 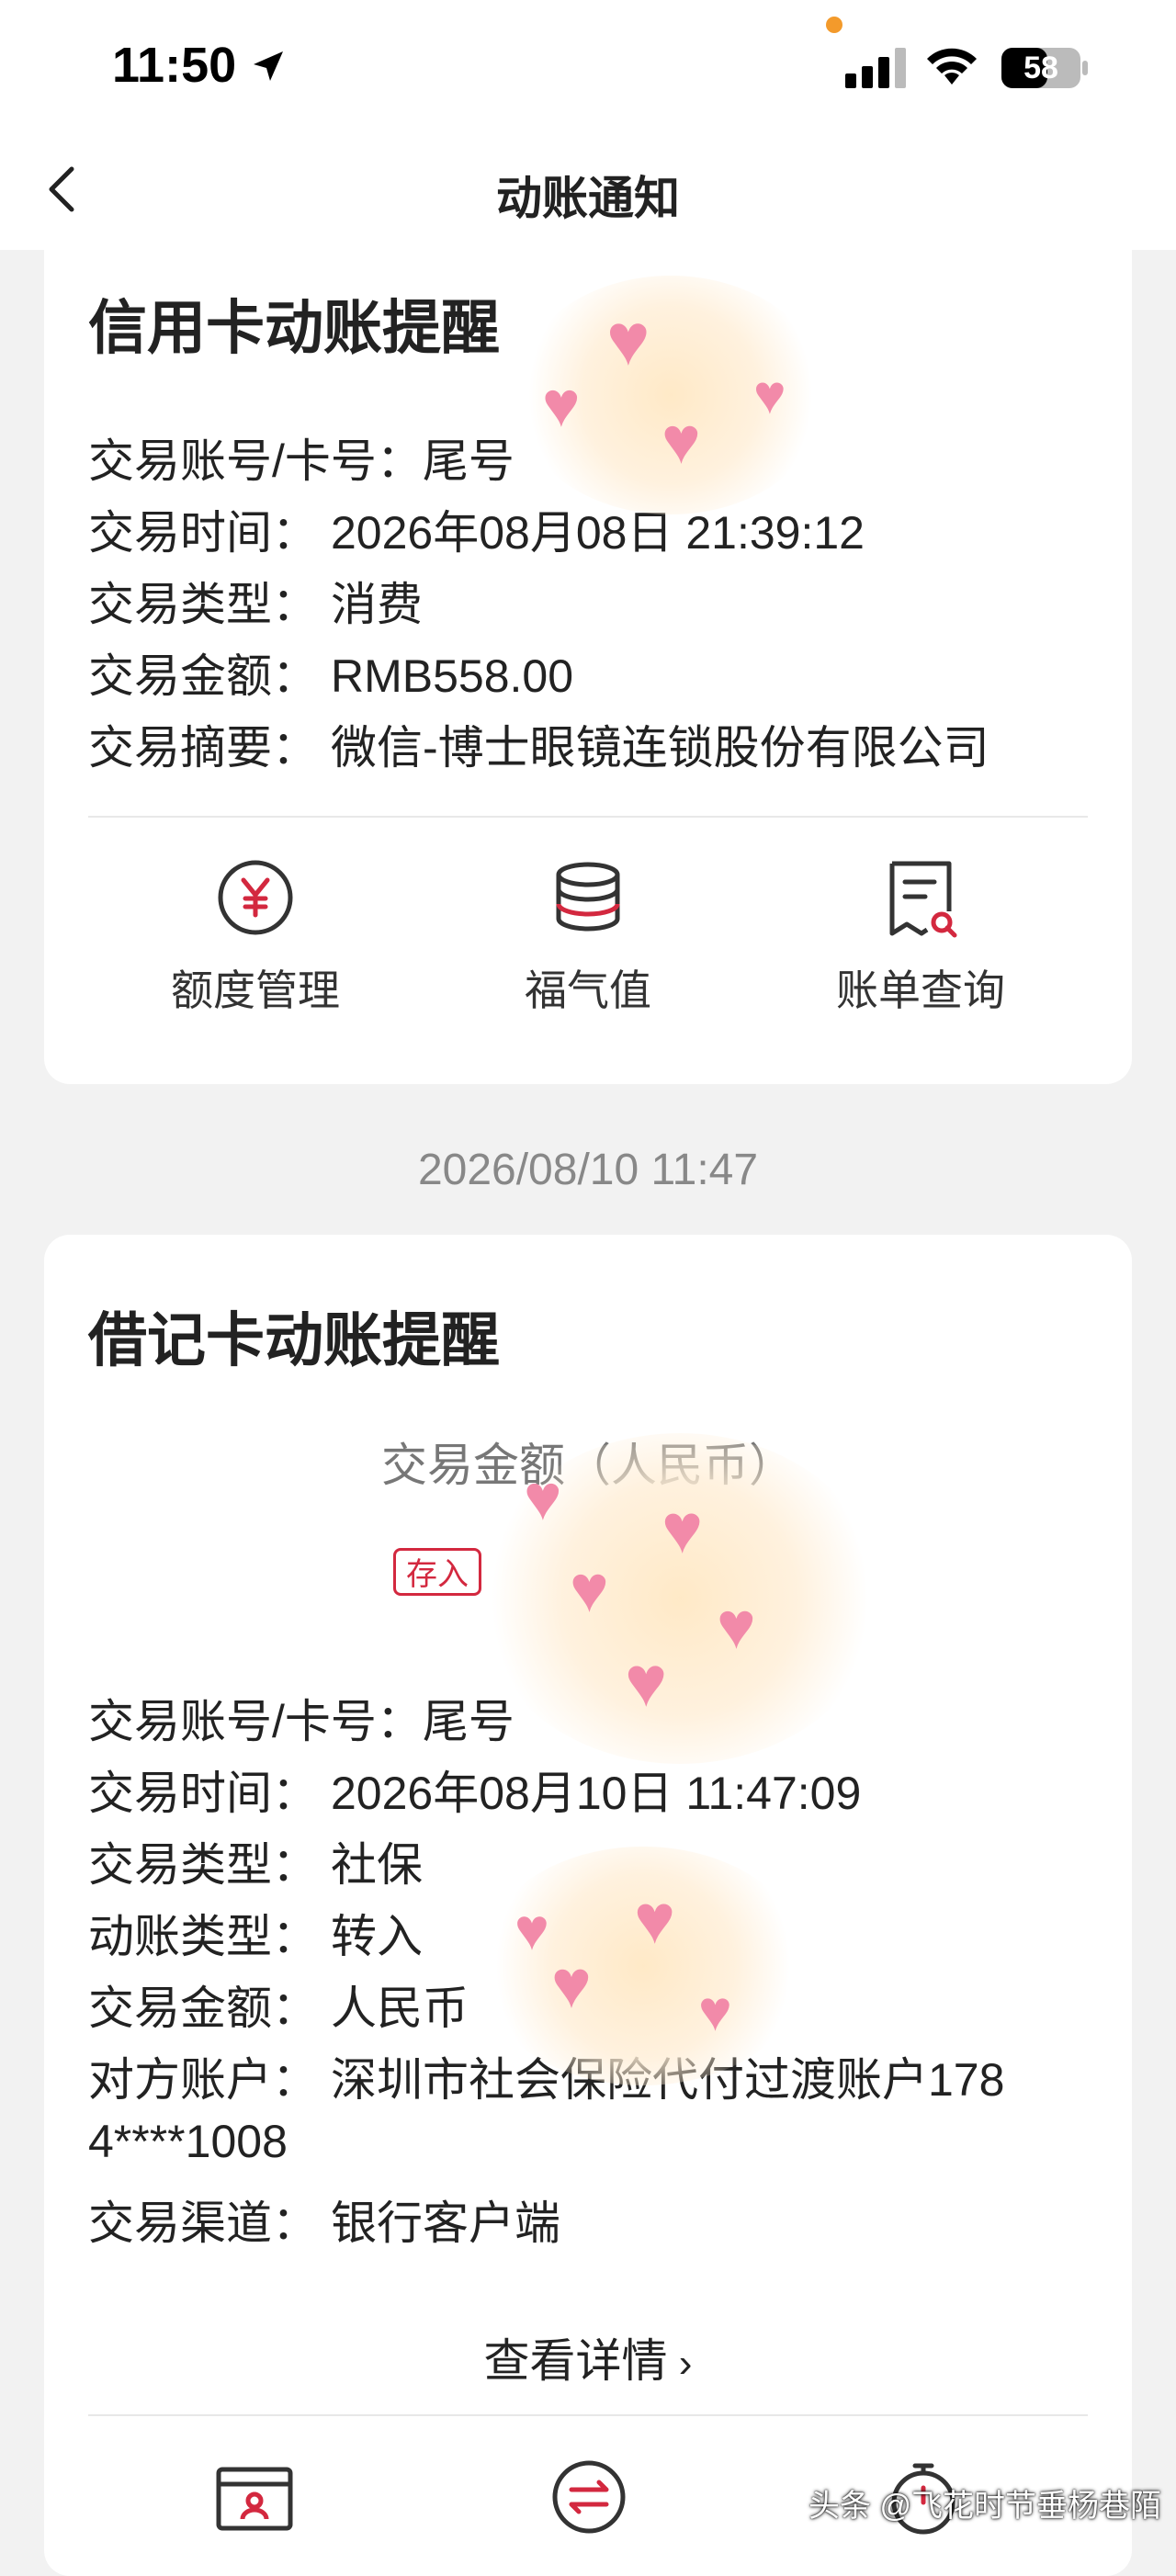 What do you see at coordinates (268, 66) in the screenshot?
I see `location-arrow-icon` at bounding box center [268, 66].